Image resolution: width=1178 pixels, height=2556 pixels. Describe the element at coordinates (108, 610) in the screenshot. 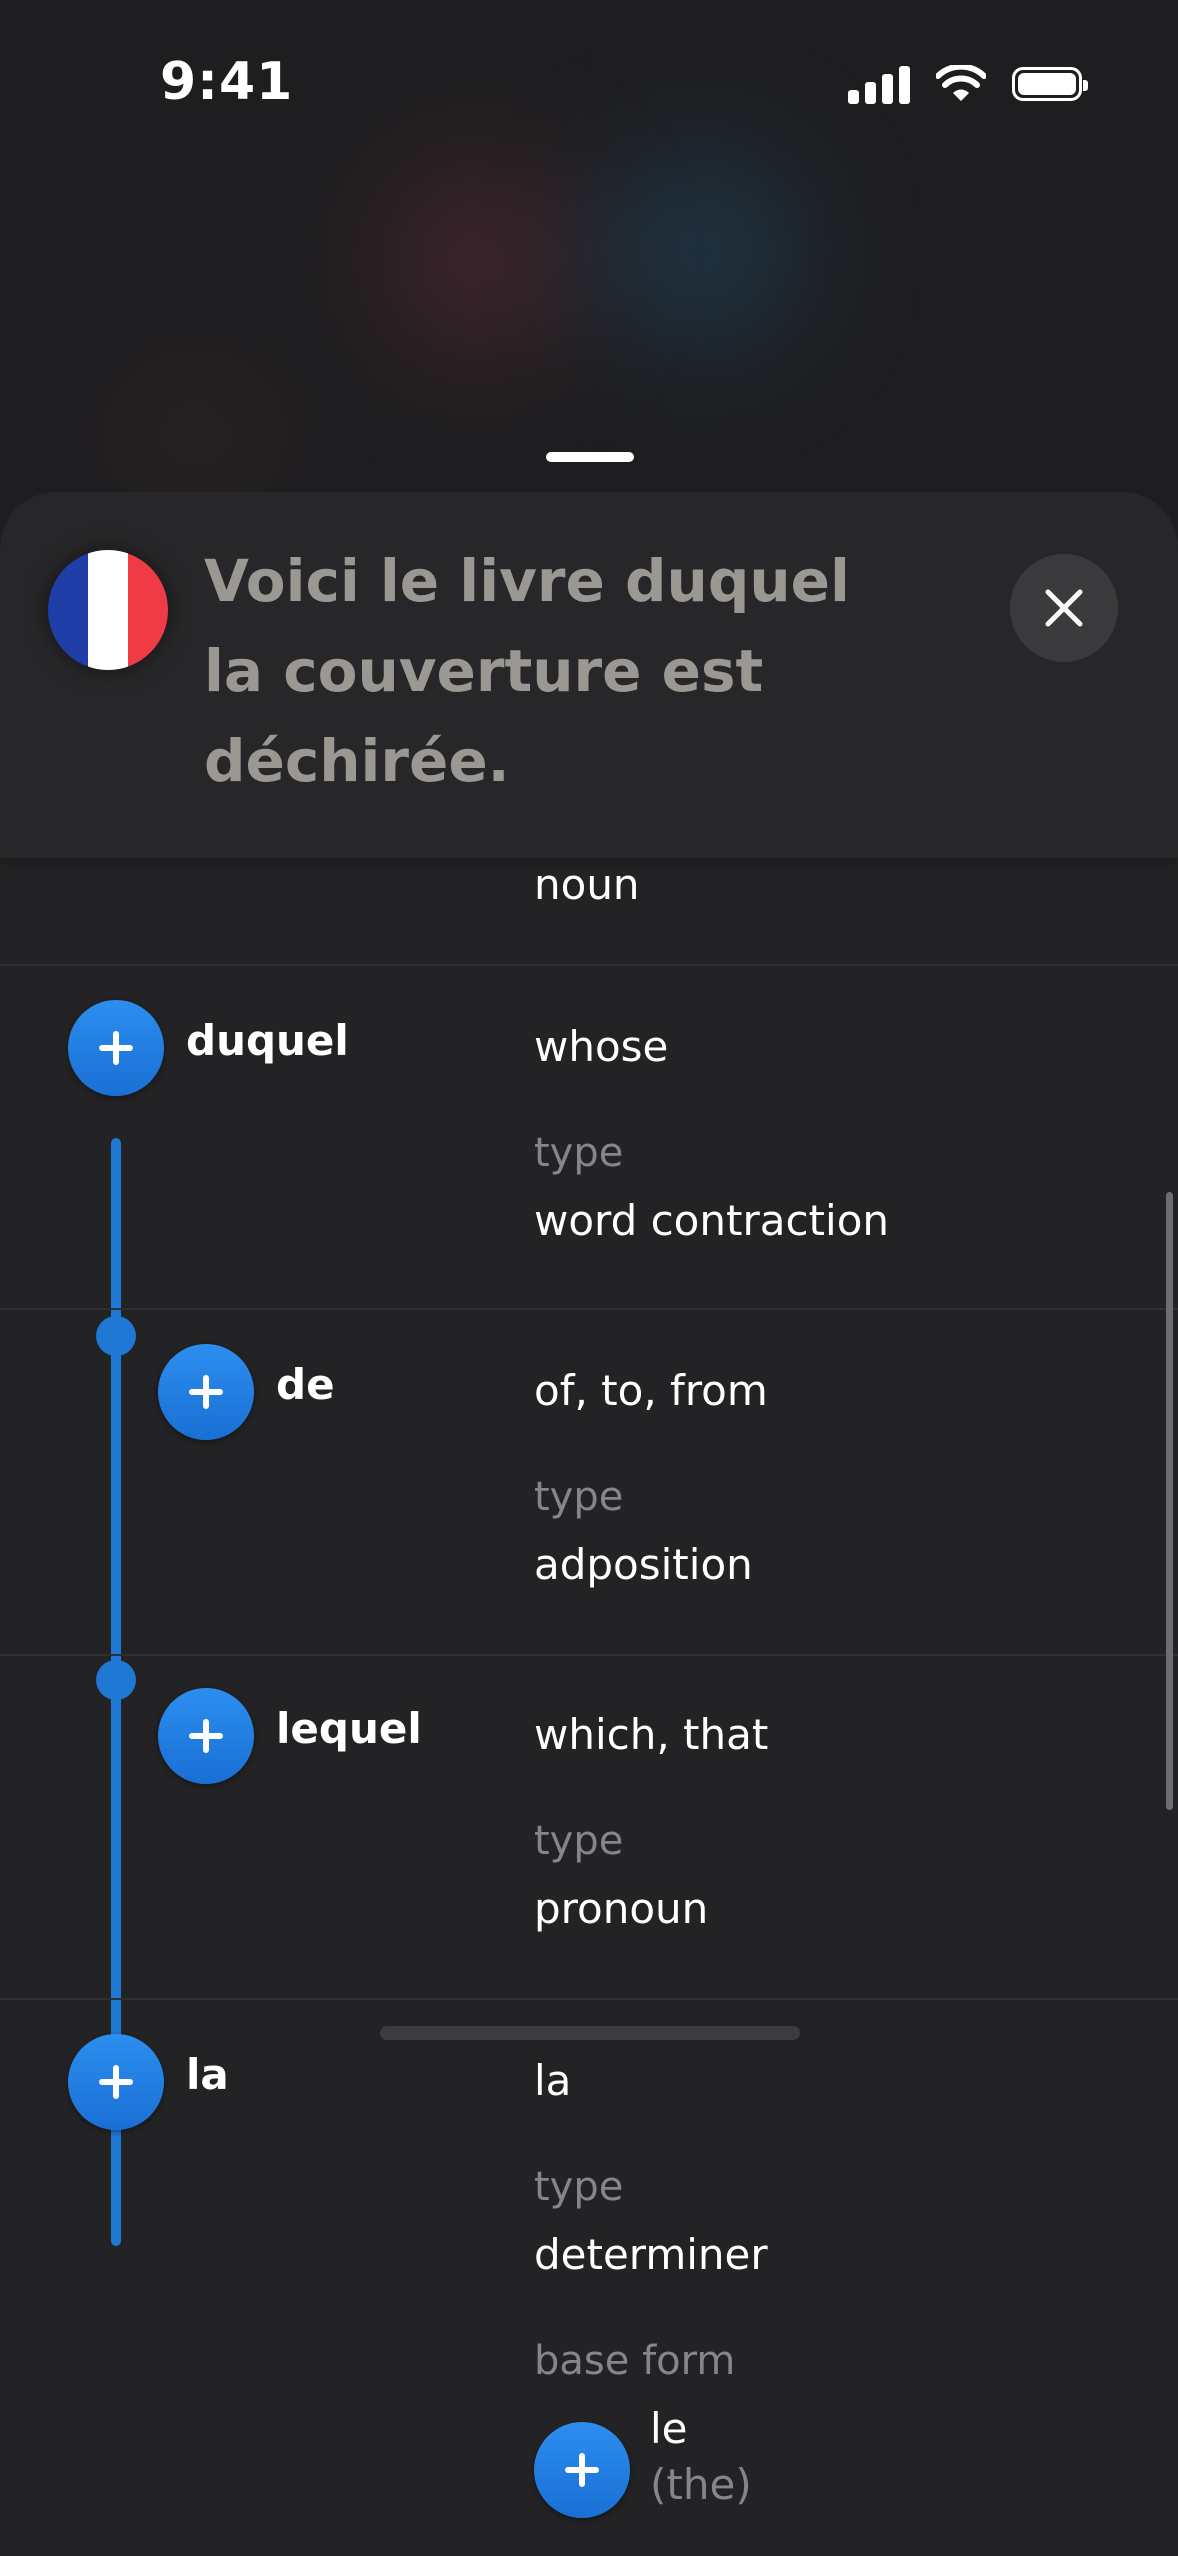

I see `france-flag-icon` at that location.